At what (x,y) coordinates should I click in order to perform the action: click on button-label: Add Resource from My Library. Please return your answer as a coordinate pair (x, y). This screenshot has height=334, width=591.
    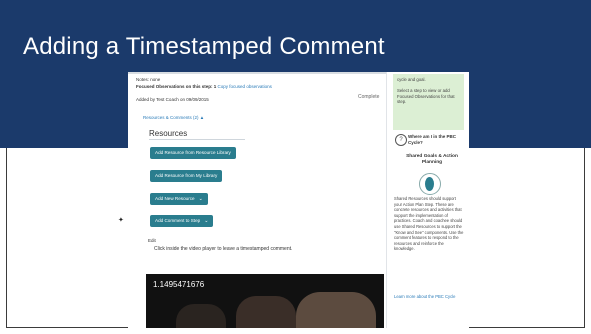
    Looking at the image, I should click on (186, 175).